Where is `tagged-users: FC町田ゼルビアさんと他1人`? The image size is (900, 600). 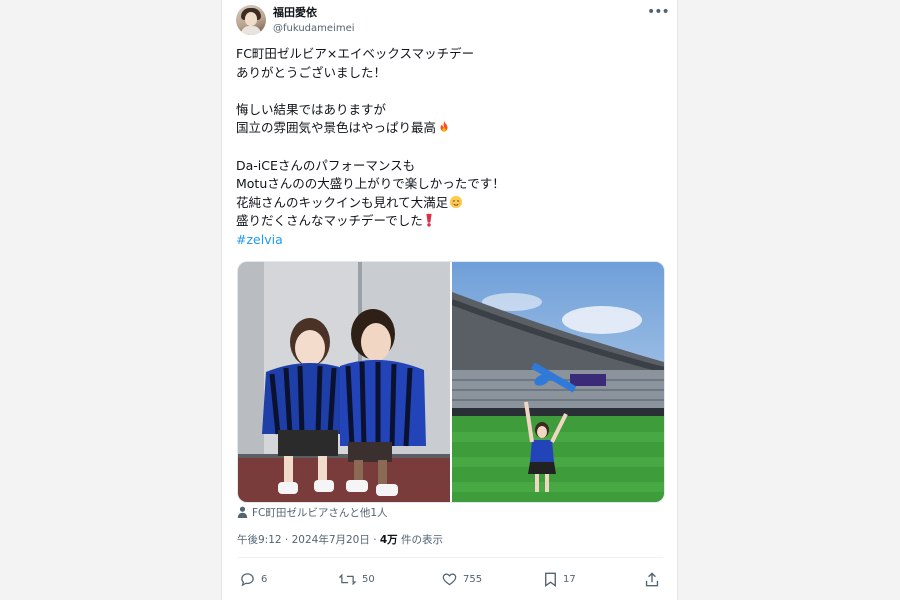
tagged-users: FC町田ゼルビアさんと他1人 is located at coordinates (312, 513).